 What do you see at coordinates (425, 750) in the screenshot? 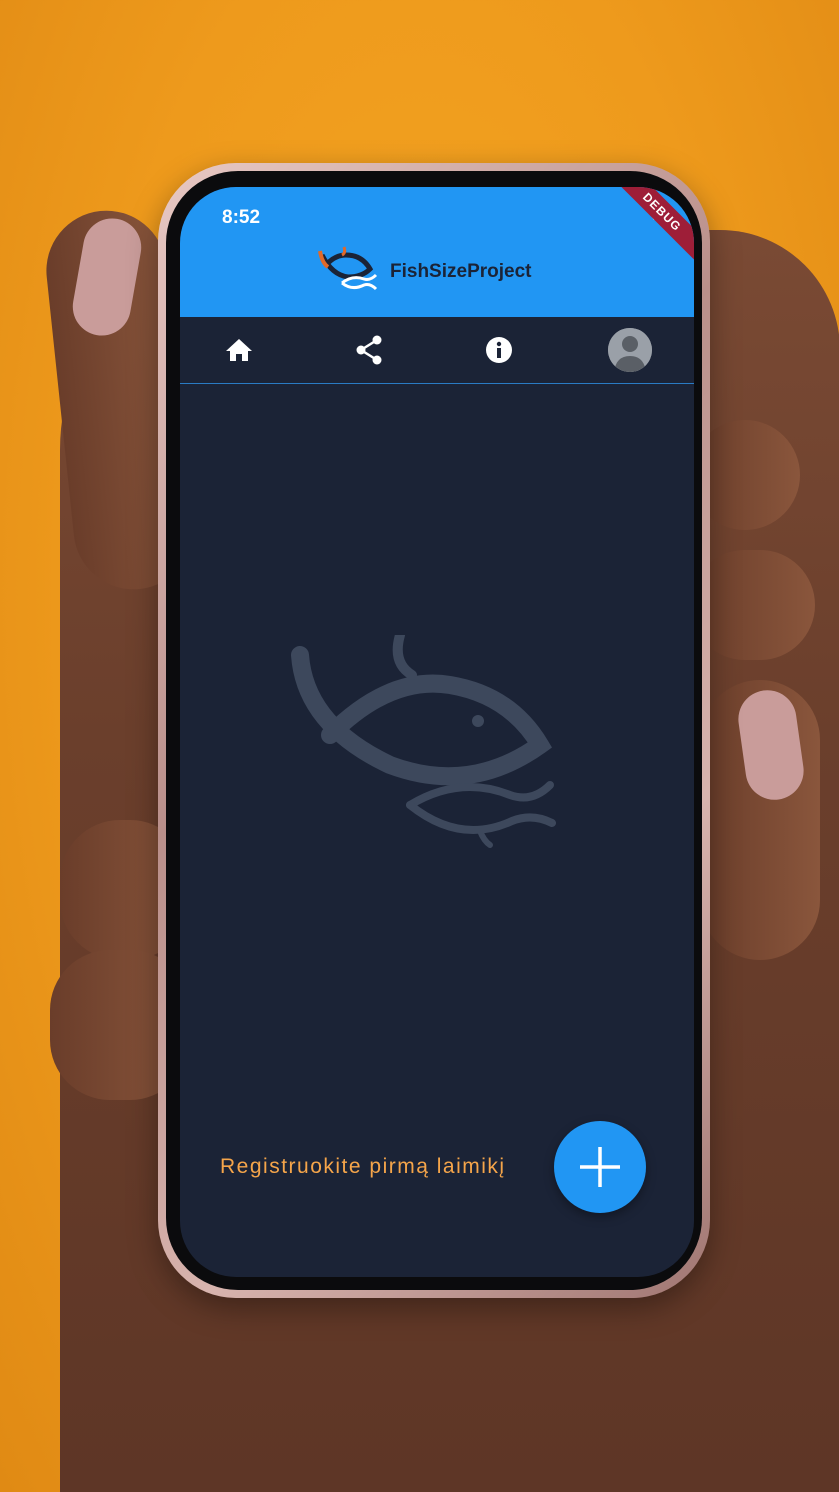
I see `fish-watermark-icon` at bounding box center [425, 750].